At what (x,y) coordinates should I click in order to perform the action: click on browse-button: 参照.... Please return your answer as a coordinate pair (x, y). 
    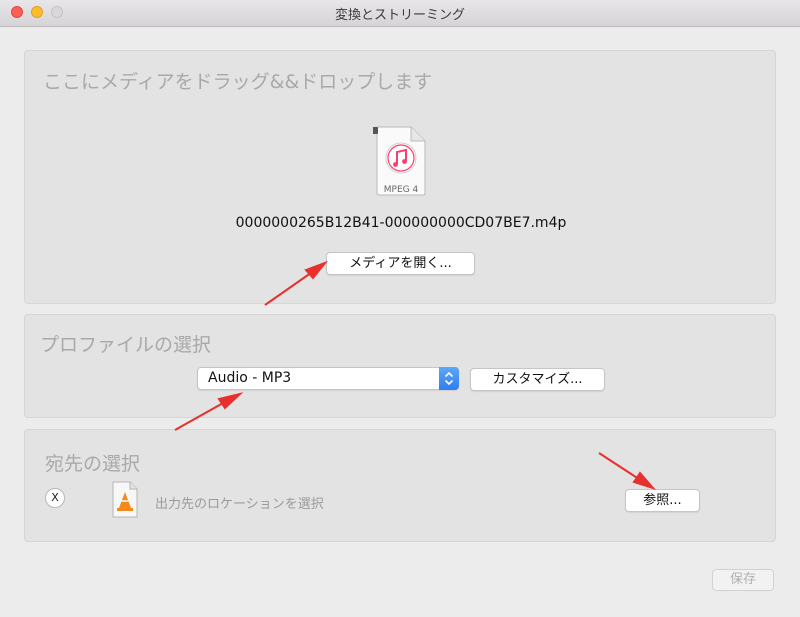
    Looking at the image, I should click on (662, 500).